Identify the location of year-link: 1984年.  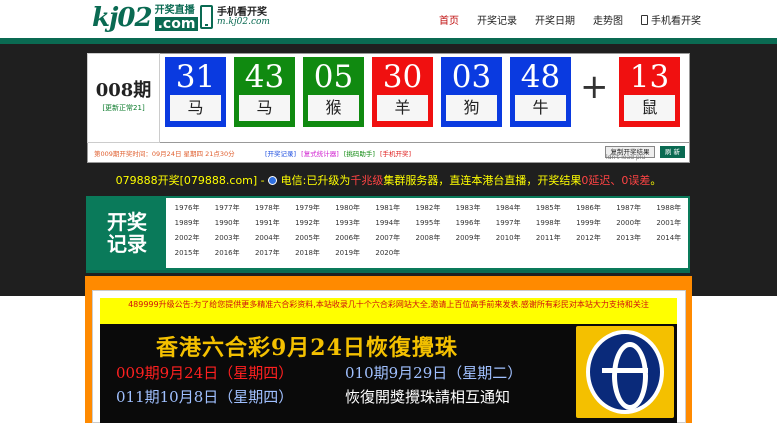
(508, 208).